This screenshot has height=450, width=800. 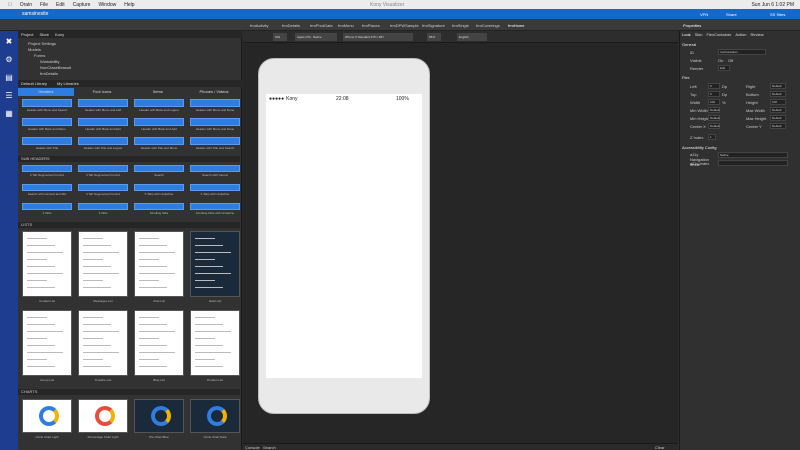 What do you see at coordinates (50, 61) in the screenshot?
I see `tree-workability: Workability` at bounding box center [50, 61].